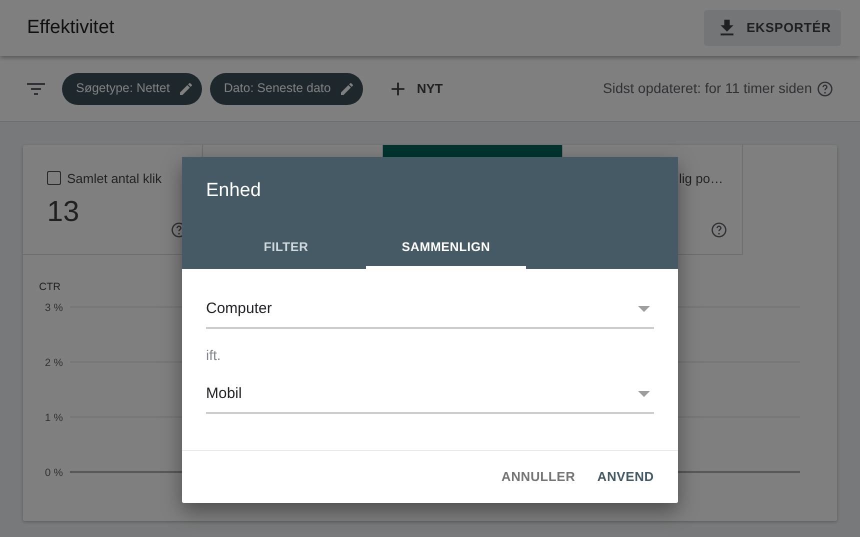  Describe the element at coordinates (53, 308) in the screenshot. I see `axis-label: 3 %` at that location.